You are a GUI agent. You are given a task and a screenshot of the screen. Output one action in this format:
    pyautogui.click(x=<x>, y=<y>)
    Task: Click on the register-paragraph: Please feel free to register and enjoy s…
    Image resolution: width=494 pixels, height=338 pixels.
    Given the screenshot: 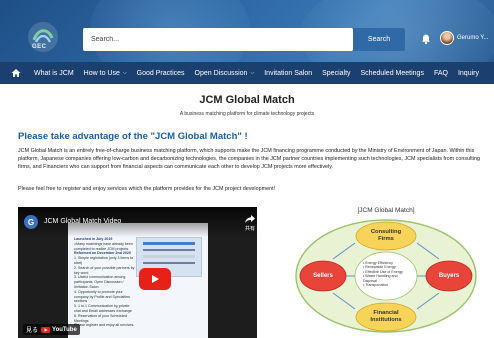 What is the action you would take?
    pyautogui.click(x=147, y=189)
    